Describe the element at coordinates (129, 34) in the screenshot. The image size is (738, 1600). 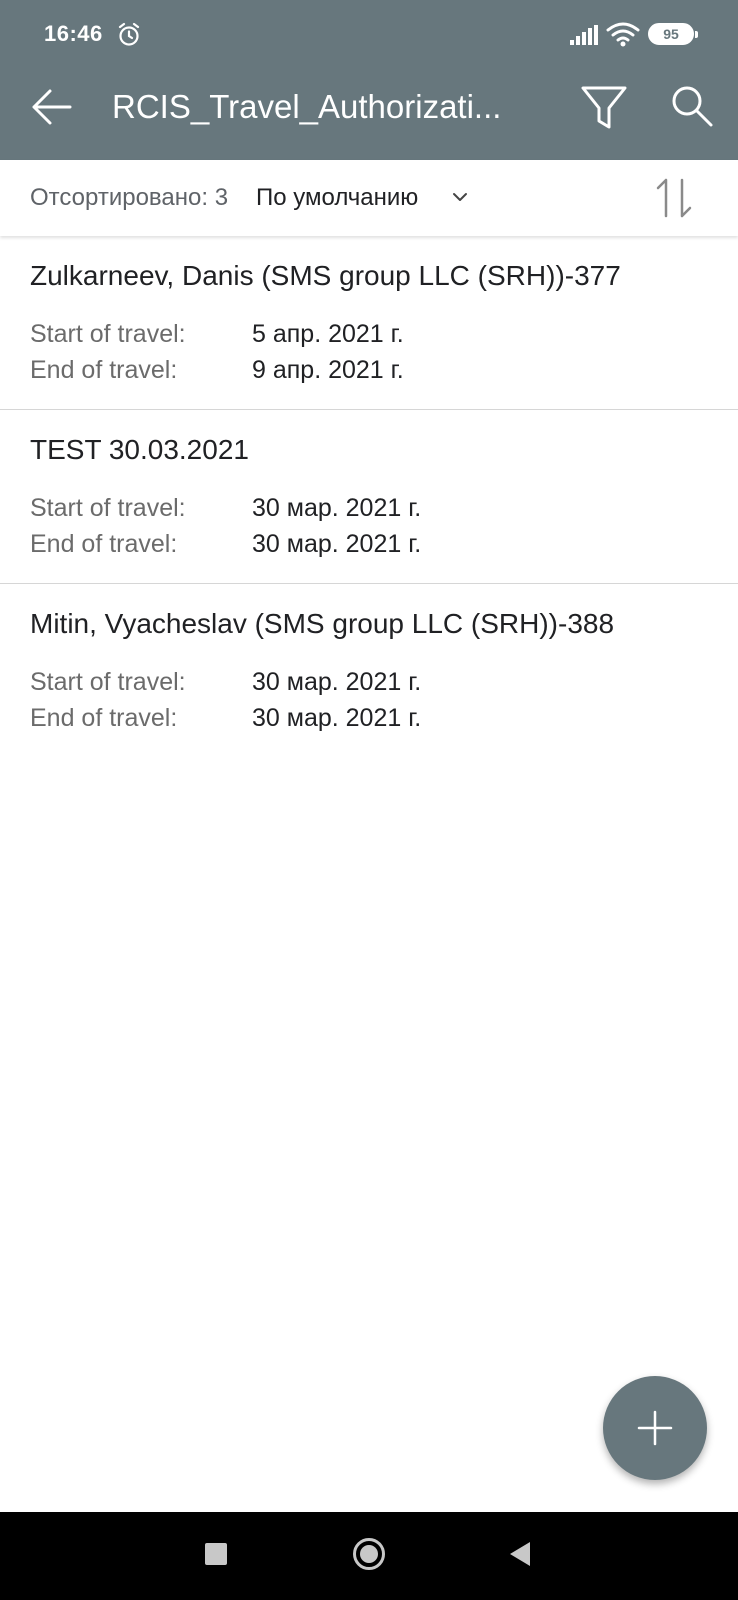
I see `alarm-icon` at that location.